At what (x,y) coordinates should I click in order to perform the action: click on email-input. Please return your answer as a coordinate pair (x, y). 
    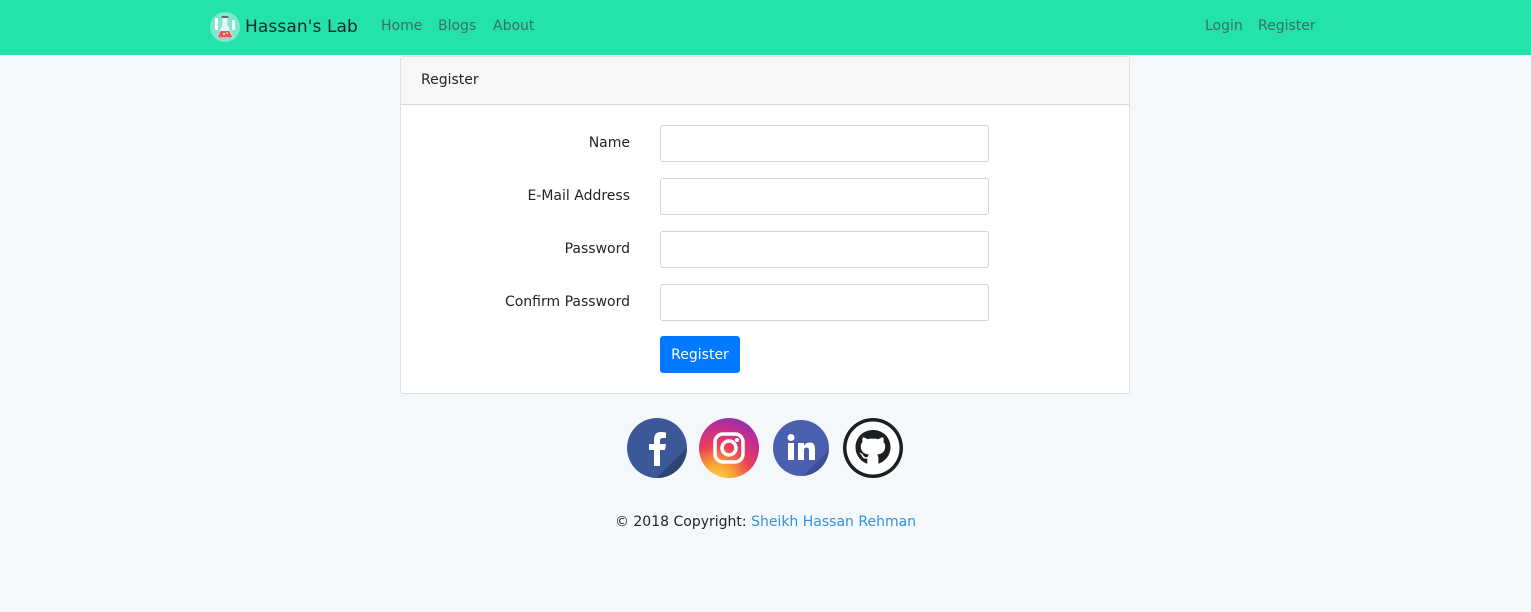
    Looking at the image, I should click on (824, 196).